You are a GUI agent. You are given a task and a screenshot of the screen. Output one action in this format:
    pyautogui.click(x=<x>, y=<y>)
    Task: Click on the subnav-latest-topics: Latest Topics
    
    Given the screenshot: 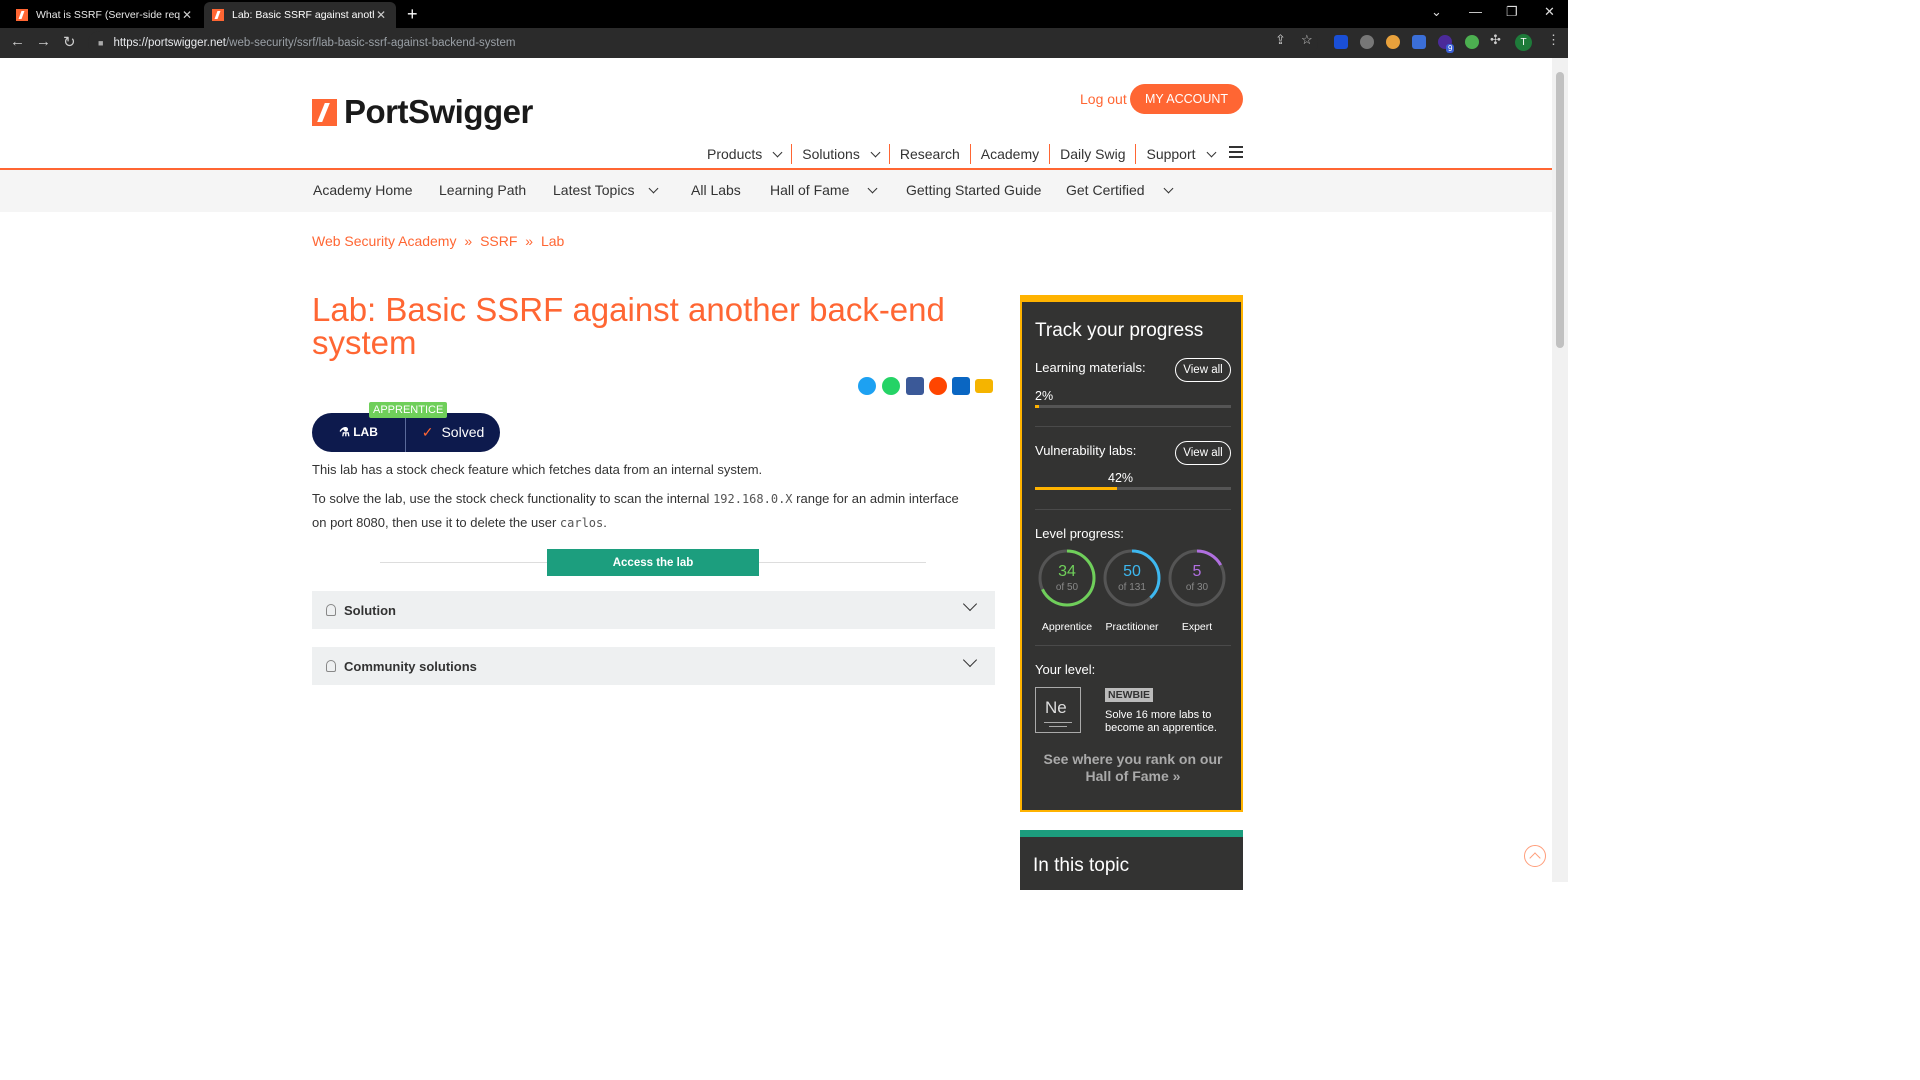 What is the action you would take?
    pyautogui.click(x=606, y=190)
    